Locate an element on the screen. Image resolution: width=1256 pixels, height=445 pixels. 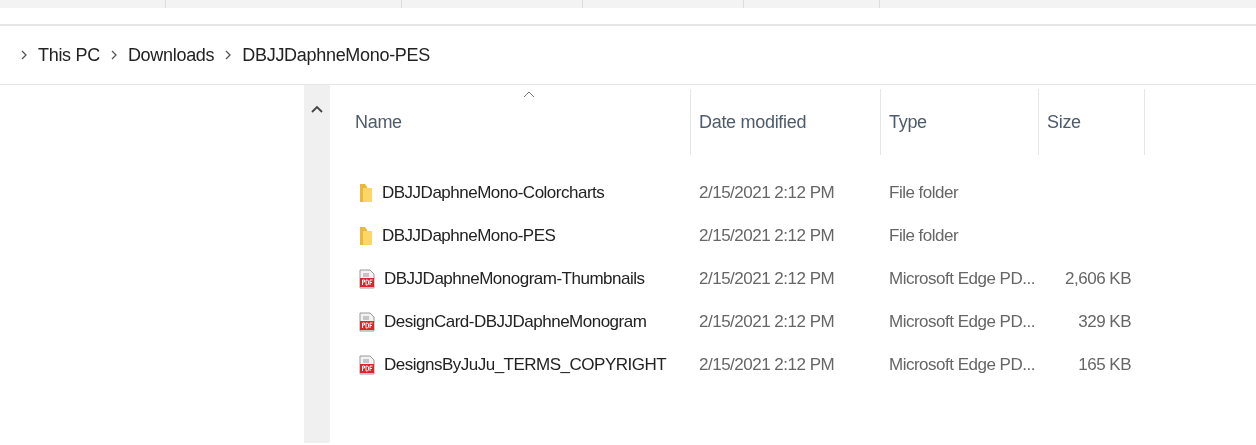
column-header: Type is located at coordinates (960, 122).